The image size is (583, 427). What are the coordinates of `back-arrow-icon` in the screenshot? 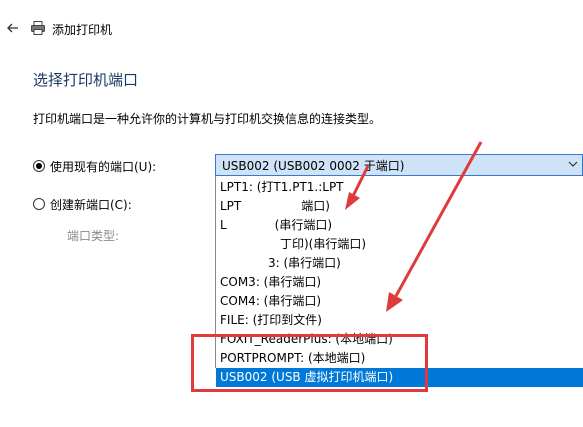 It's located at (13, 28).